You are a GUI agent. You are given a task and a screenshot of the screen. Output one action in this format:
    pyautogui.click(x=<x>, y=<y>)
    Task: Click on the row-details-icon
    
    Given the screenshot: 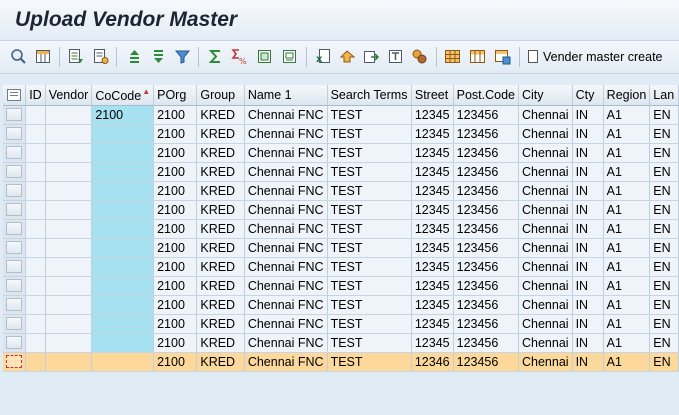 What is the action you would take?
    pyautogui.click(x=75, y=56)
    